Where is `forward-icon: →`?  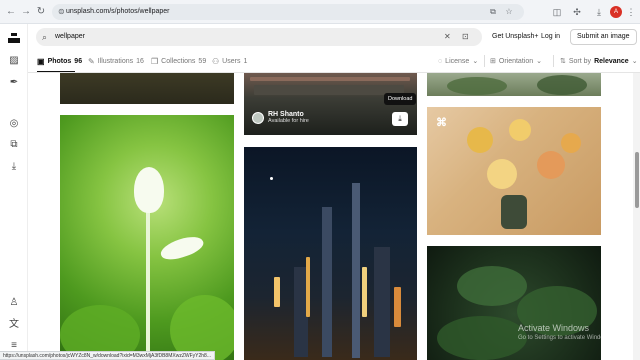
forward-icon: → is located at coordinates (26, 12).